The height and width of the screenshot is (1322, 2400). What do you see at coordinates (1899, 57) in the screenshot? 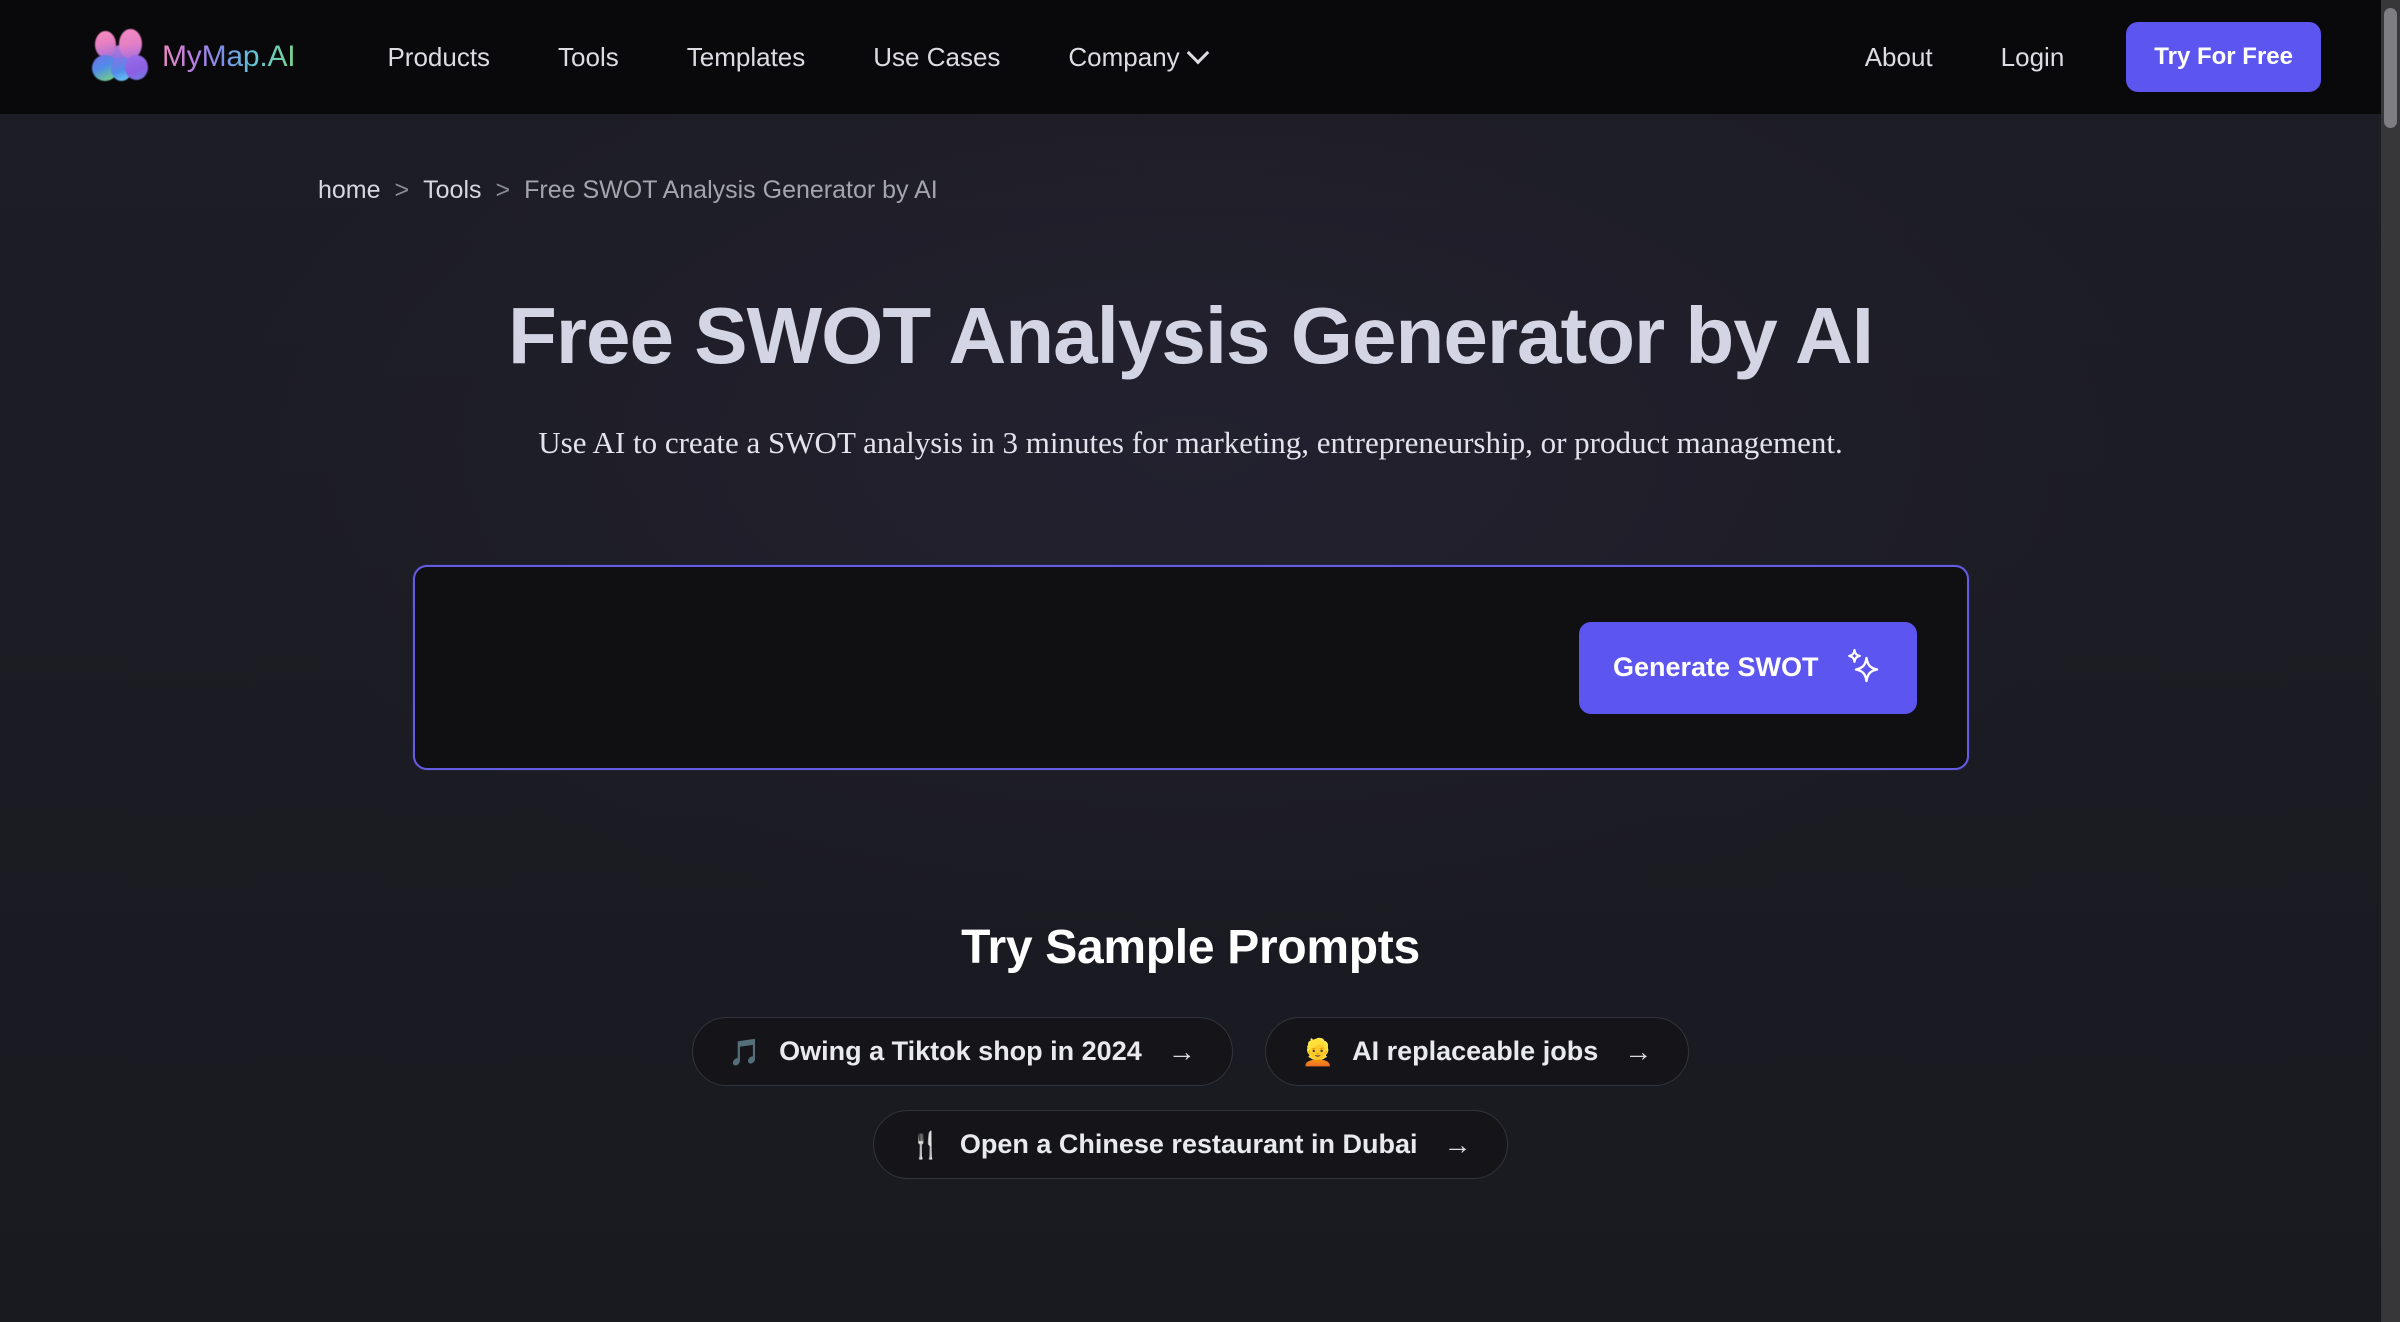
I see `nav-item-about: About` at bounding box center [1899, 57].